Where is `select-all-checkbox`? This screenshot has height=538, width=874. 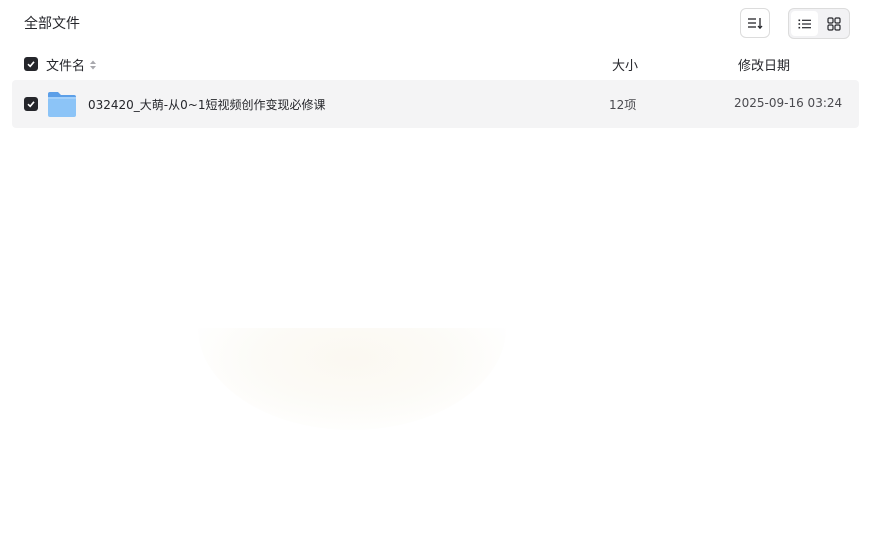 select-all-checkbox is located at coordinates (31, 64).